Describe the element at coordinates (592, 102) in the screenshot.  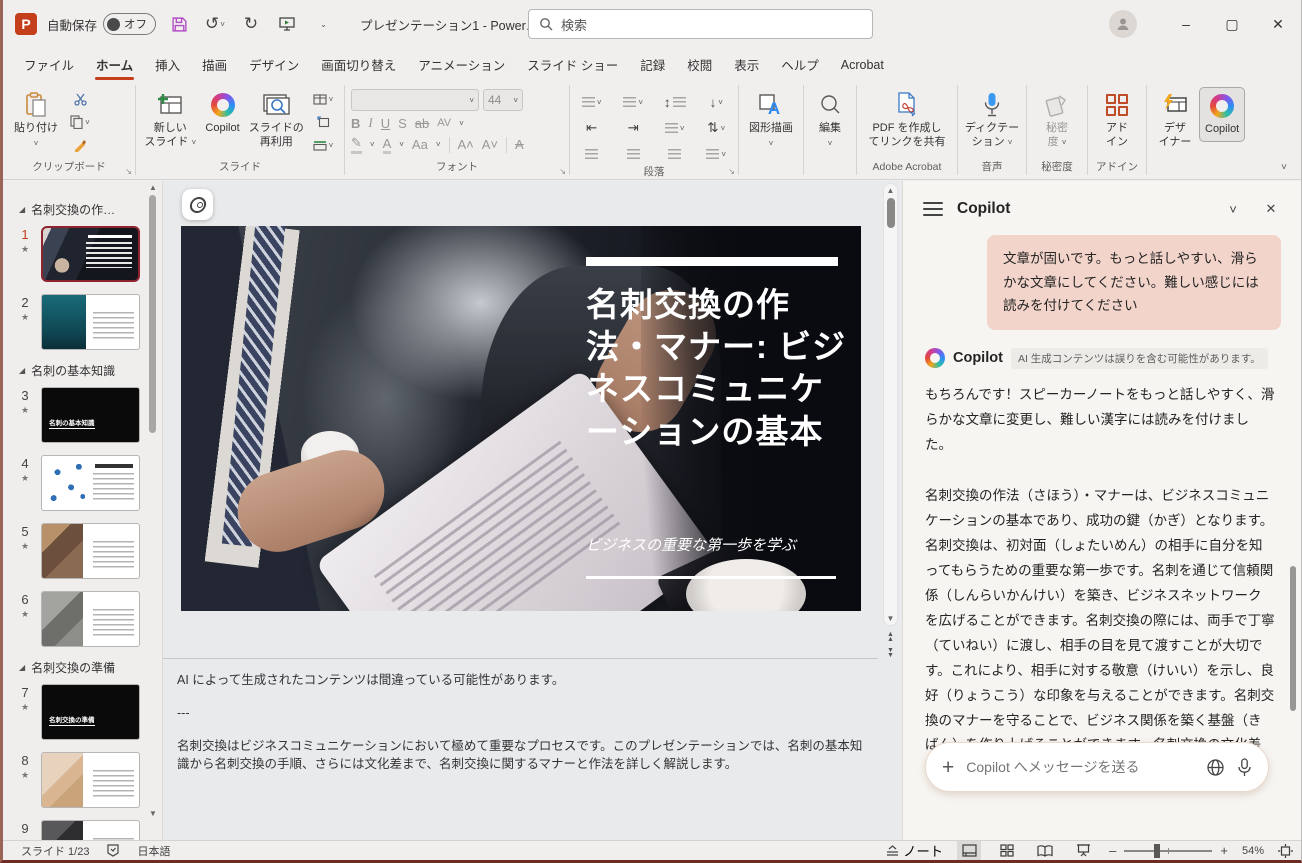
I see `bullets-button: ˅` at that location.